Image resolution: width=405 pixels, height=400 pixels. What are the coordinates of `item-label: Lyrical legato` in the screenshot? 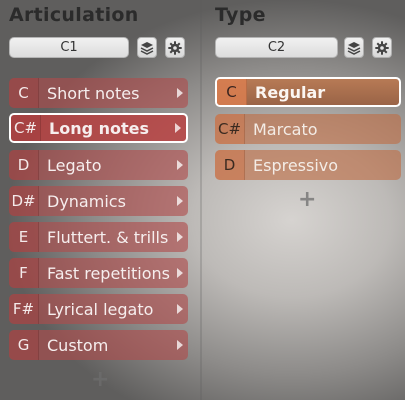 It's located at (100, 309).